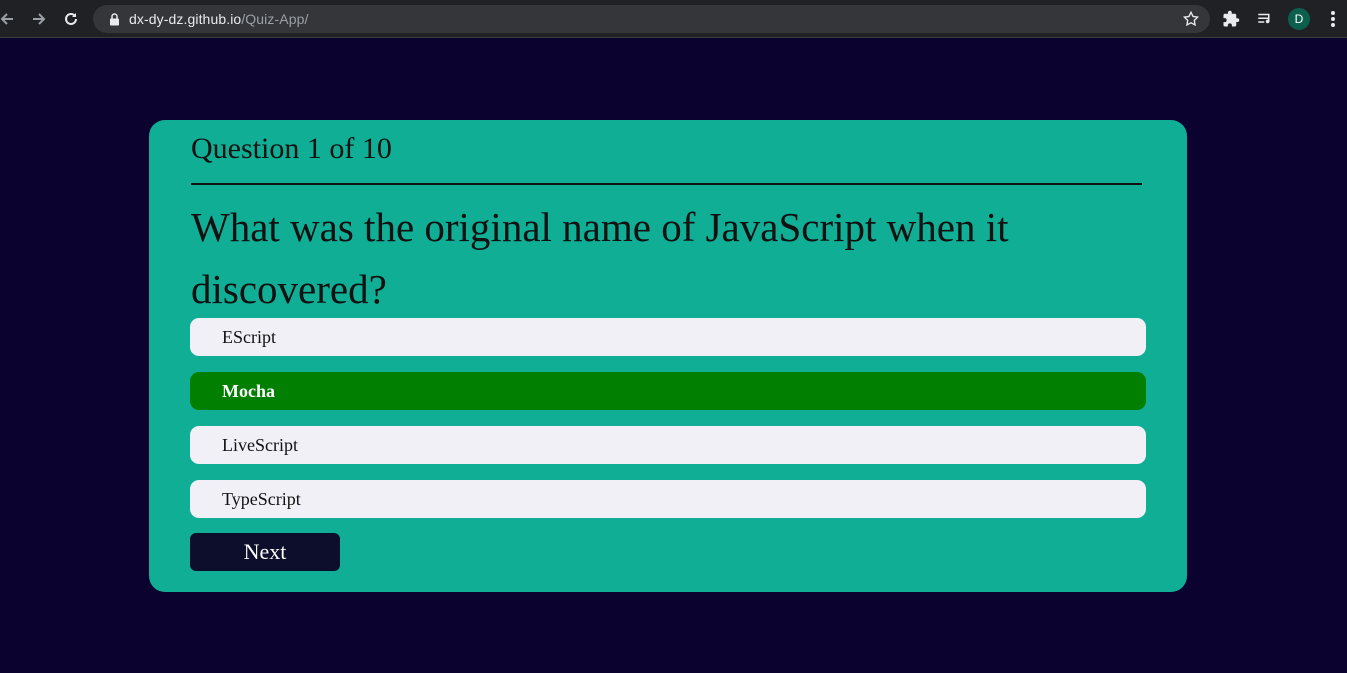  I want to click on forward-button, so click(39, 19).